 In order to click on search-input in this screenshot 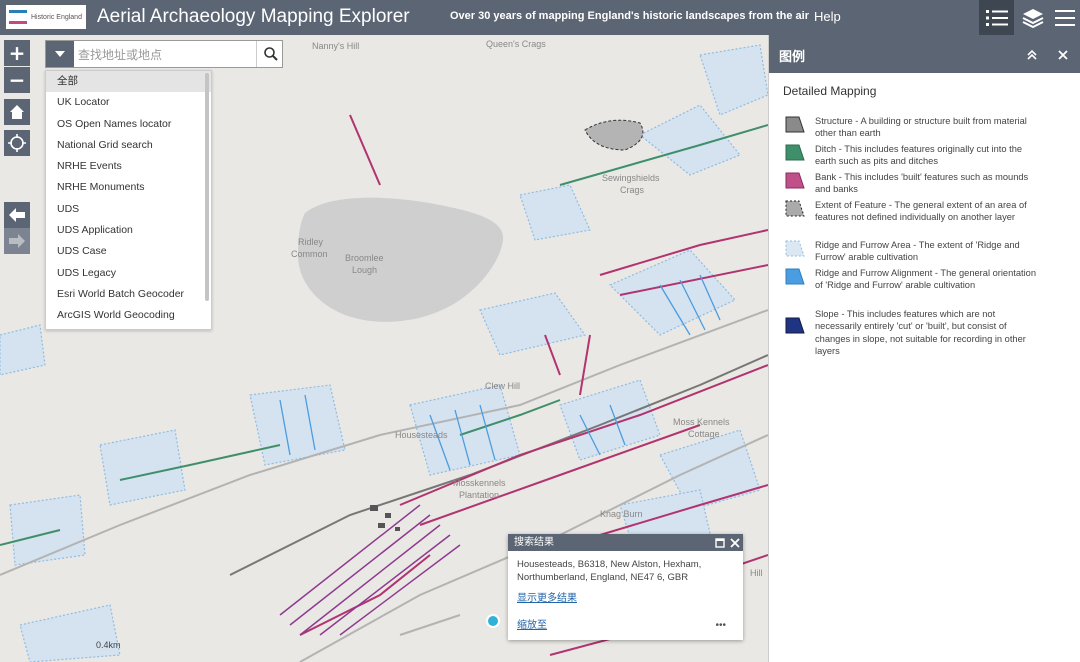, I will do `click(165, 55)`.